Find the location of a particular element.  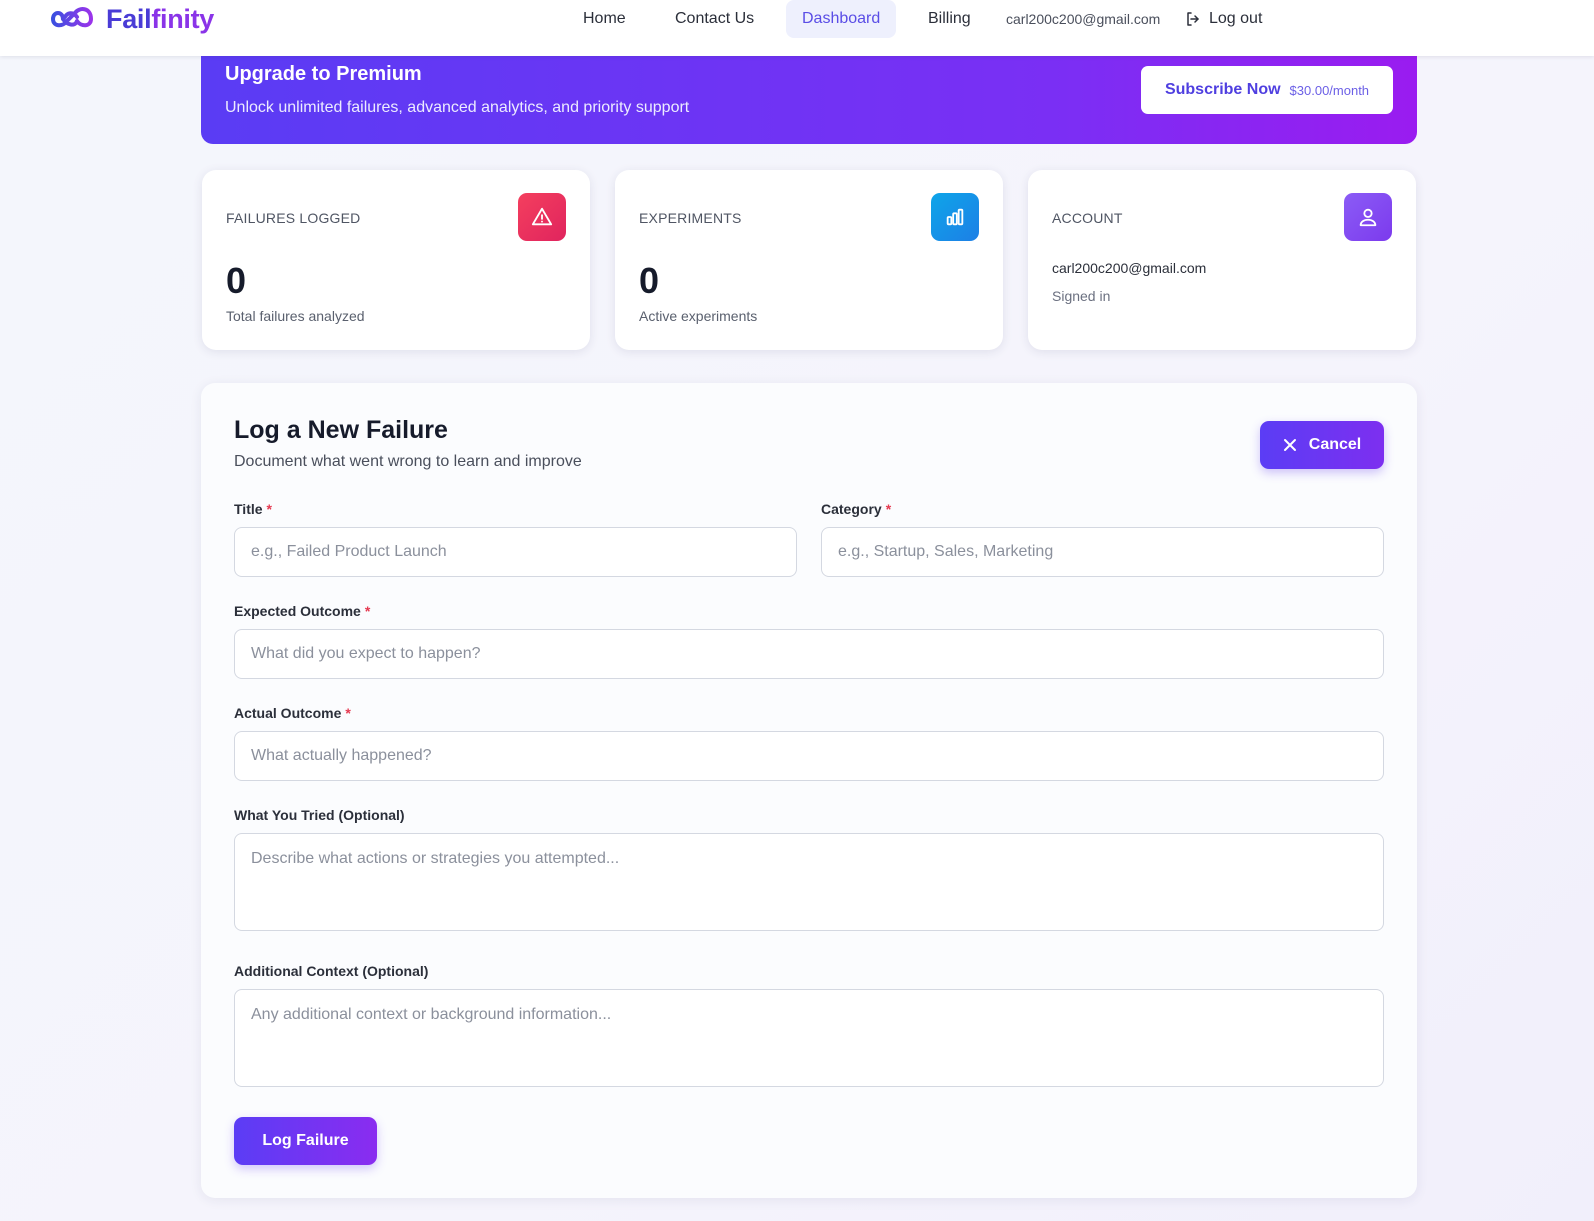

logo: Failfinity is located at coordinates (131, 19).